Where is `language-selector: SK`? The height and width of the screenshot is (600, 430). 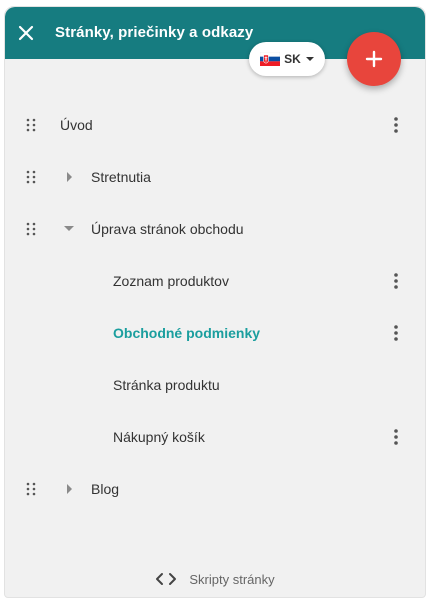
language-selector: SK is located at coordinates (287, 59).